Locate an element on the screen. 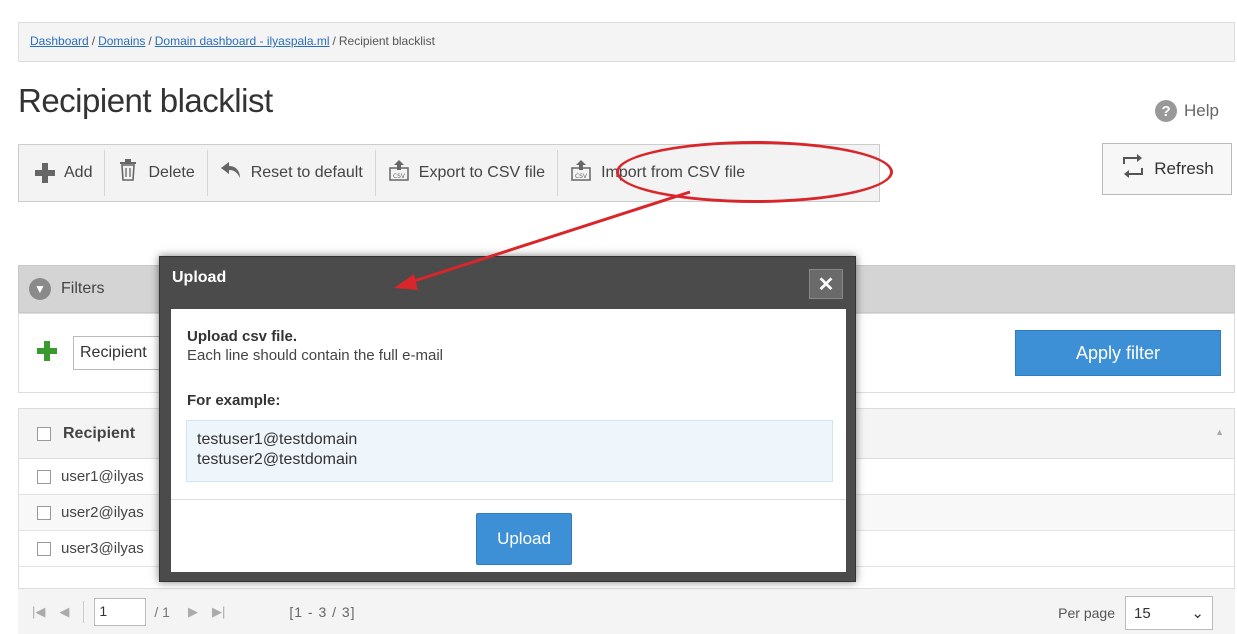 Image resolution: width=1237 pixels, height=634 pixels. upload-heading: Upload csv file. is located at coordinates (242, 336).